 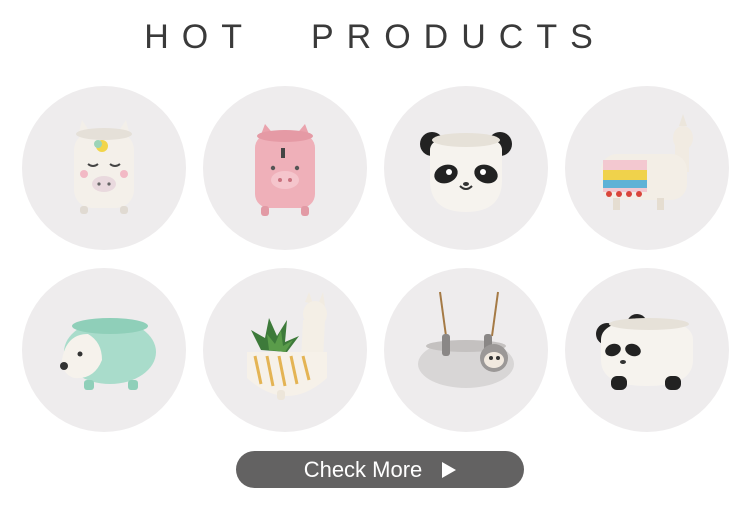 I want to click on unicorn-pot-icon, so click(x=104, y=167).